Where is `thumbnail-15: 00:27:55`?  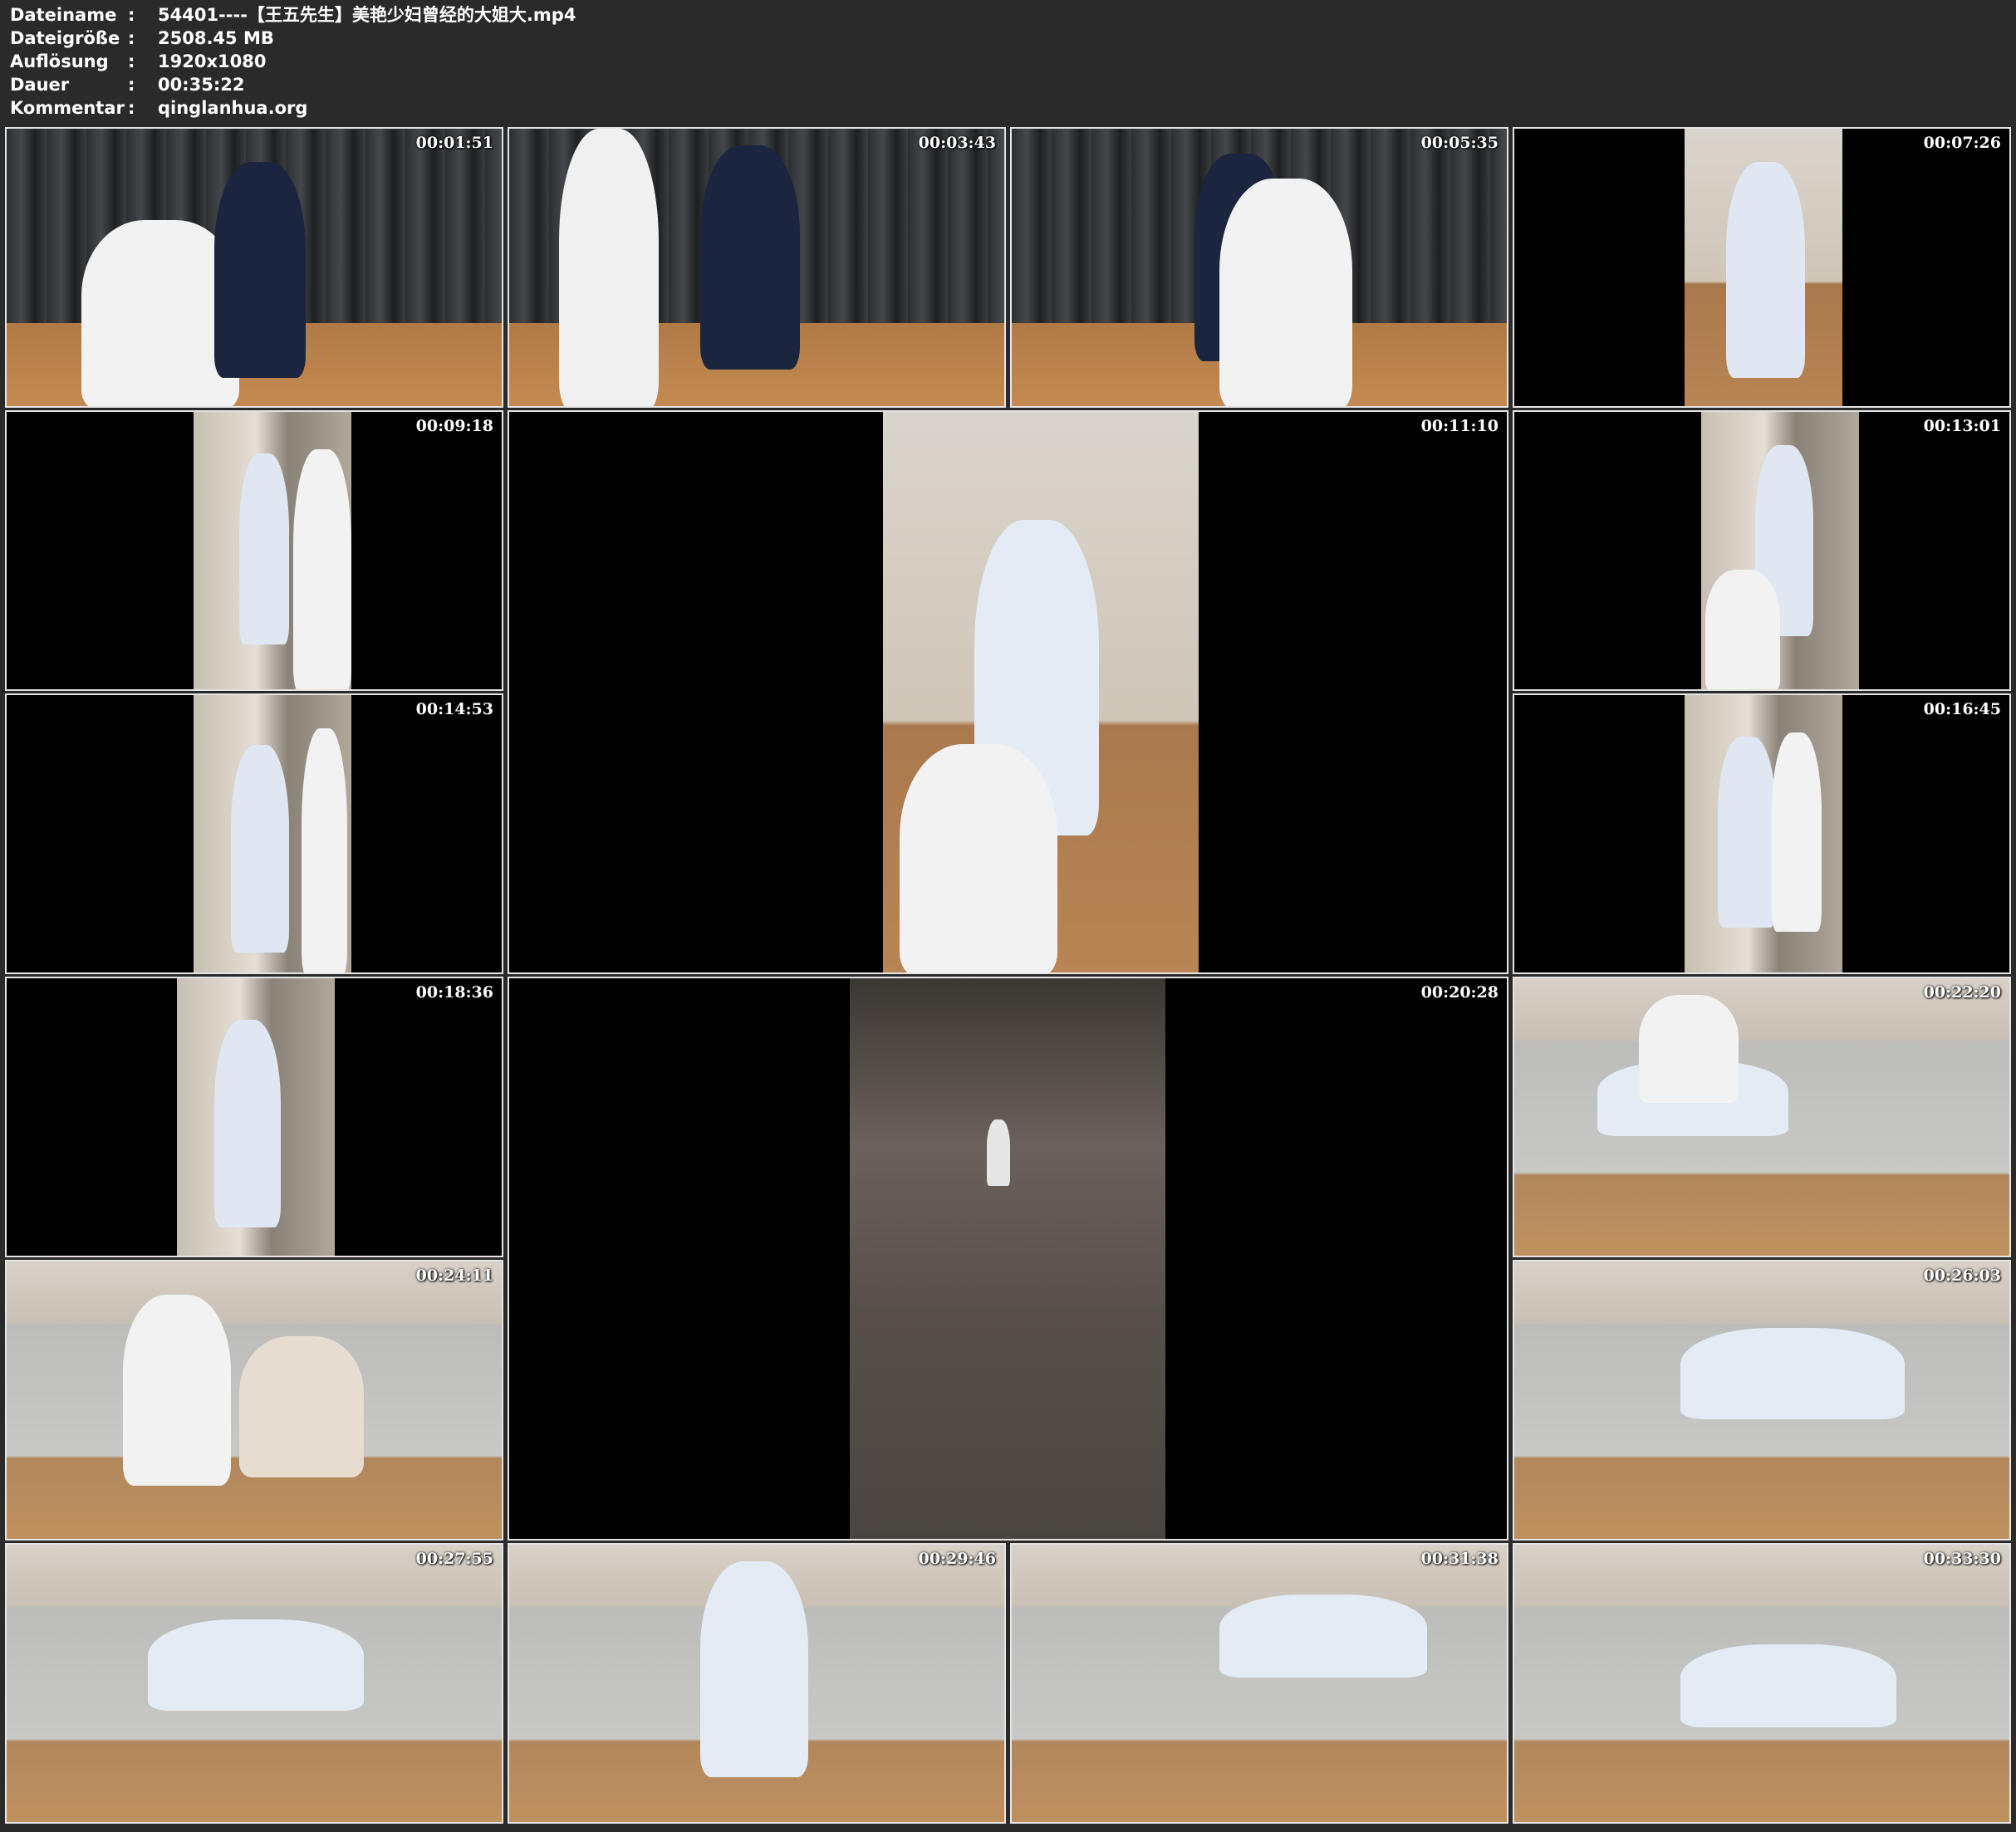
thumbnail-15: 00:27:55 is located at coordinates (254, 1683).